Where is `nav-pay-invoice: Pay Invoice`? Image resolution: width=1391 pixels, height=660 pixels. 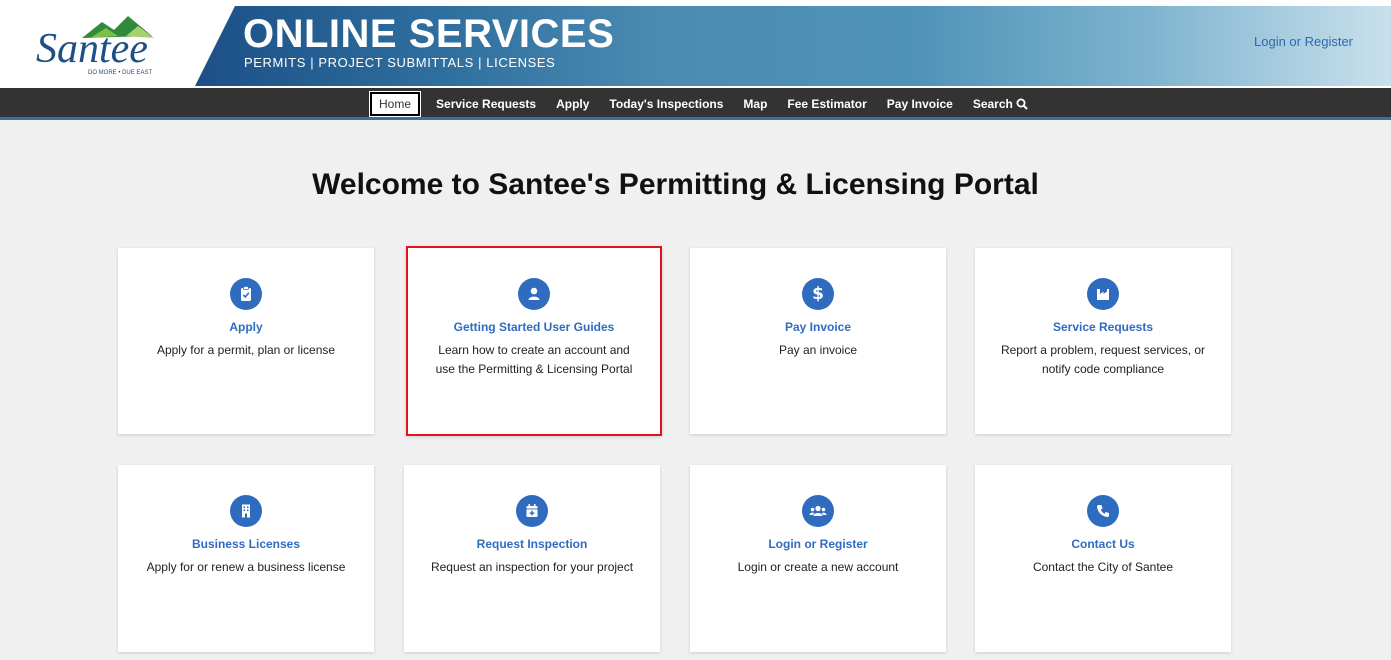
nav-pay-invoice: Pay Invoice is located at coordinates (920, 104).